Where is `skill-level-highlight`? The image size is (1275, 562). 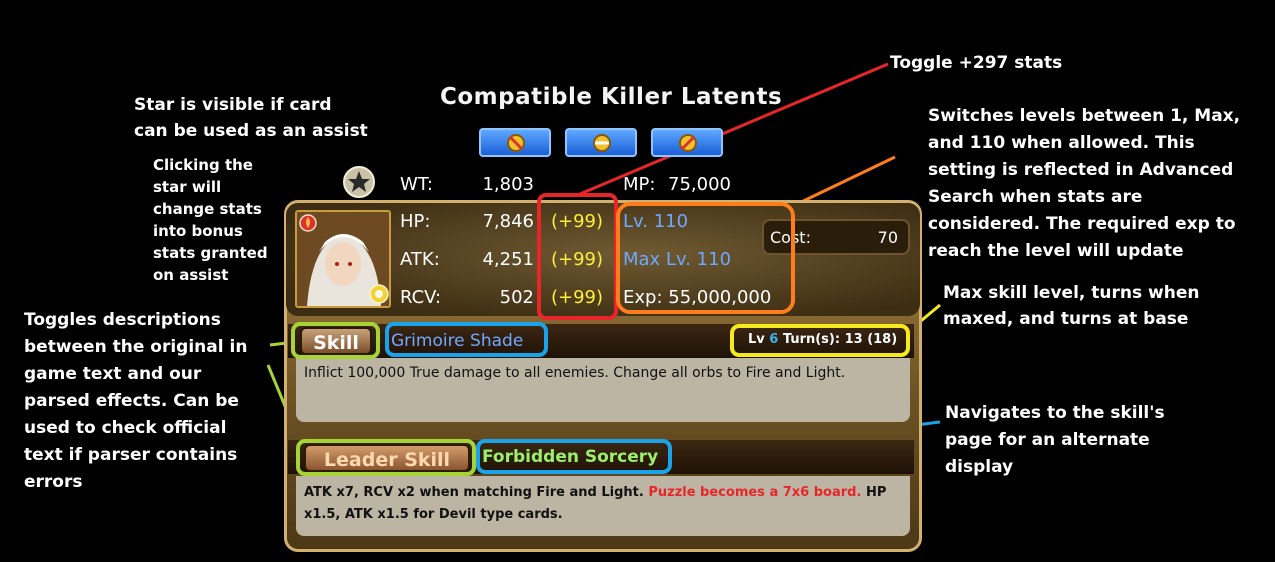
skill-level-highlight is located at coordinates (820, 340).